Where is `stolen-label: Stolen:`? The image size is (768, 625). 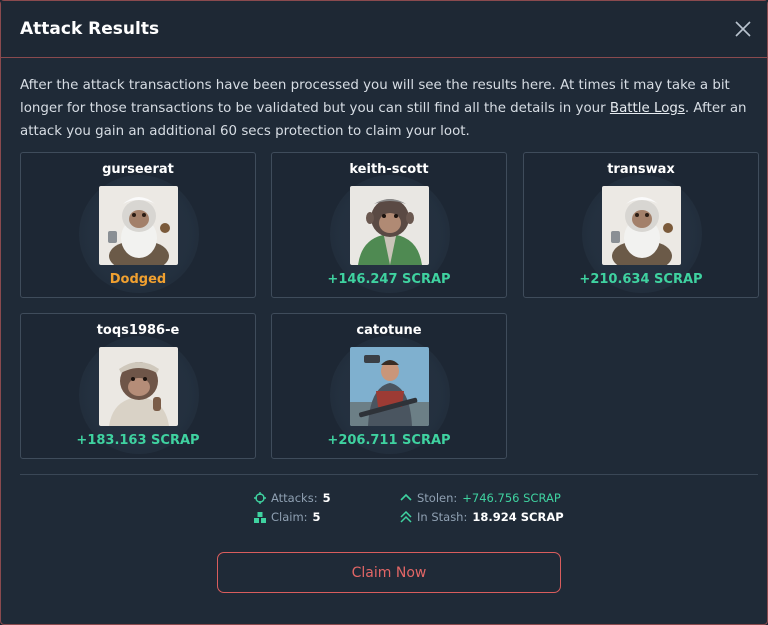
stolen-label: Stolen: is located at coordinates (437, 498).